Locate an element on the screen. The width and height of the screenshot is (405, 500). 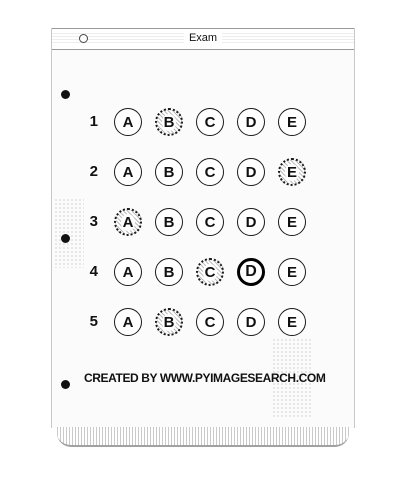
answer-bubble-q4-e: E is located at coordinates (292, 272).